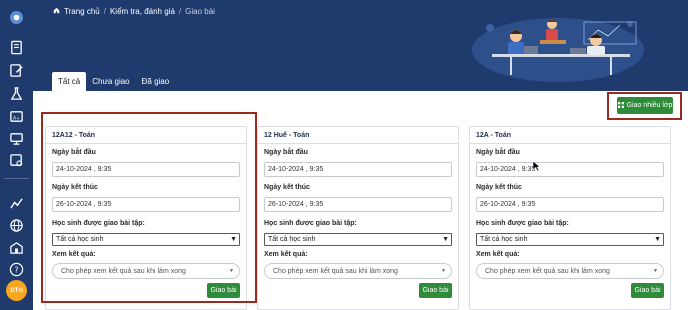 Image resolution: width=688 pixels, height=310 pixels. What do you see at coordinates (358, 135) in the screenshot?
I see `class-card-title: 12 Huế - Toán` at bounding box center [358, 135].